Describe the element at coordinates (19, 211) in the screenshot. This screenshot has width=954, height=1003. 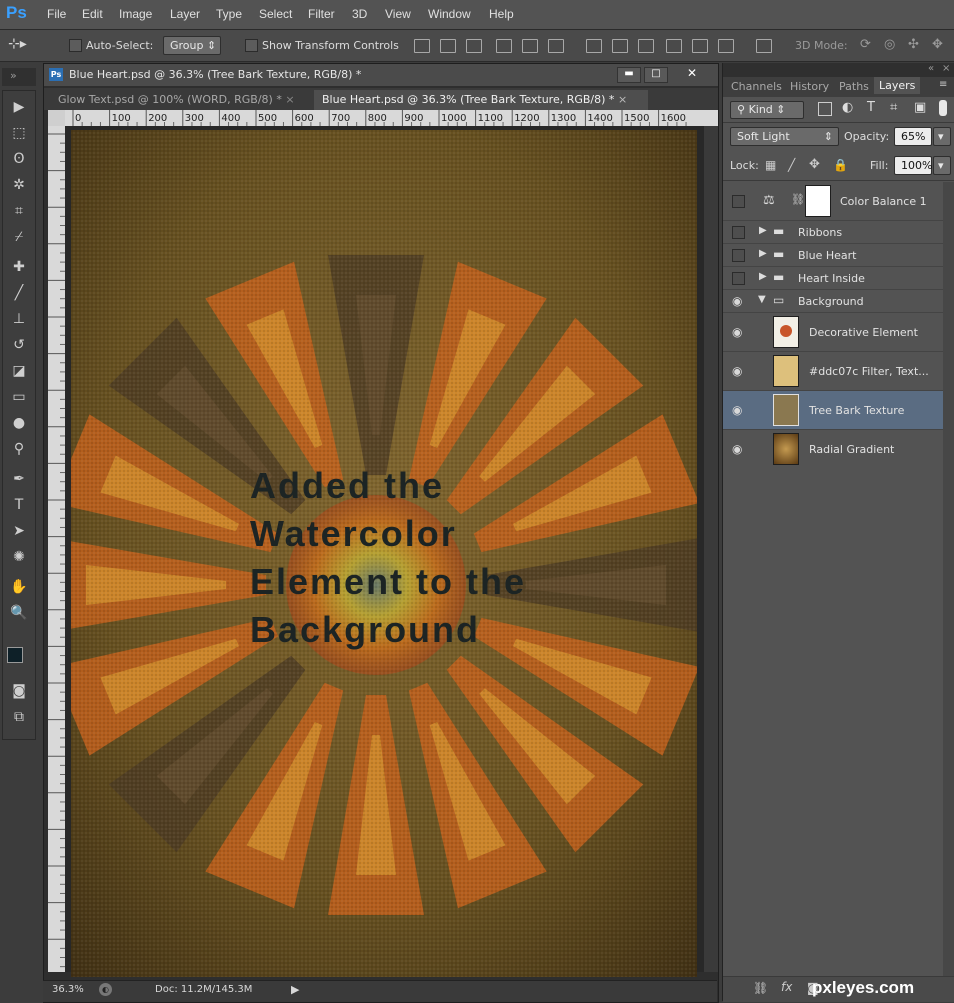
I see `crop-tool-icon: ⌗` at that location.